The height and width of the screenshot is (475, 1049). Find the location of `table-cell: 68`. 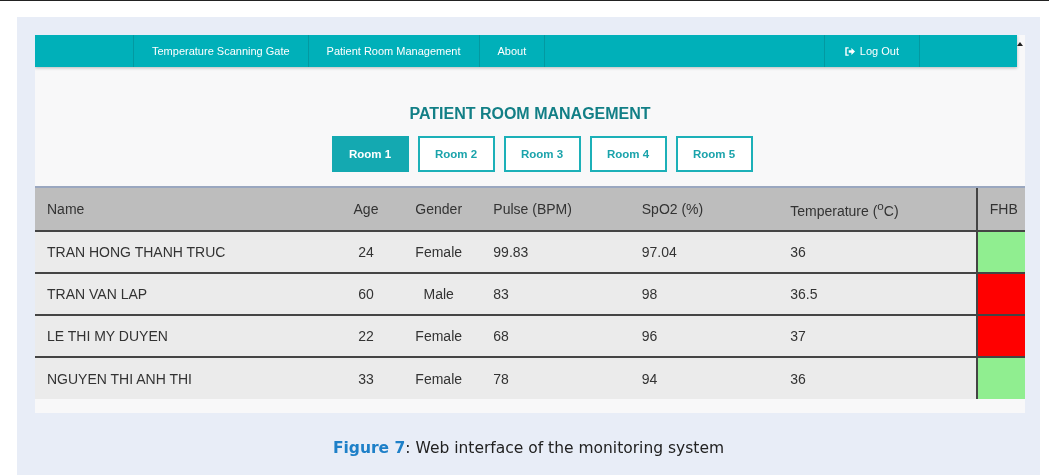

table-cell: 68 is located at coordinates (555, 336).